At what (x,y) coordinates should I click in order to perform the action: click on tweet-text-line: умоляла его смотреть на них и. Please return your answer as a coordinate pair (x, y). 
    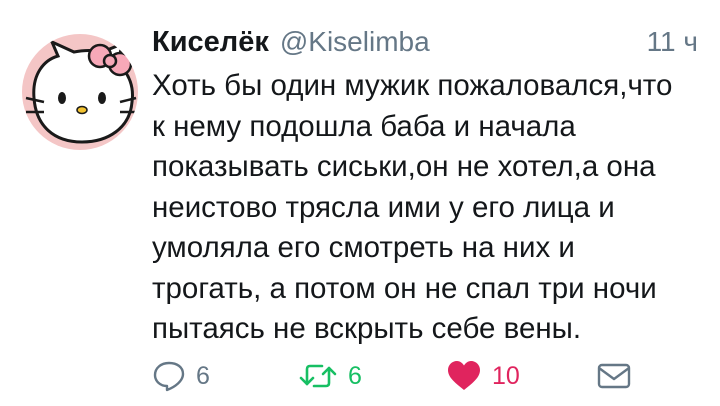
    Looking at the image, I should click on (363, 247).